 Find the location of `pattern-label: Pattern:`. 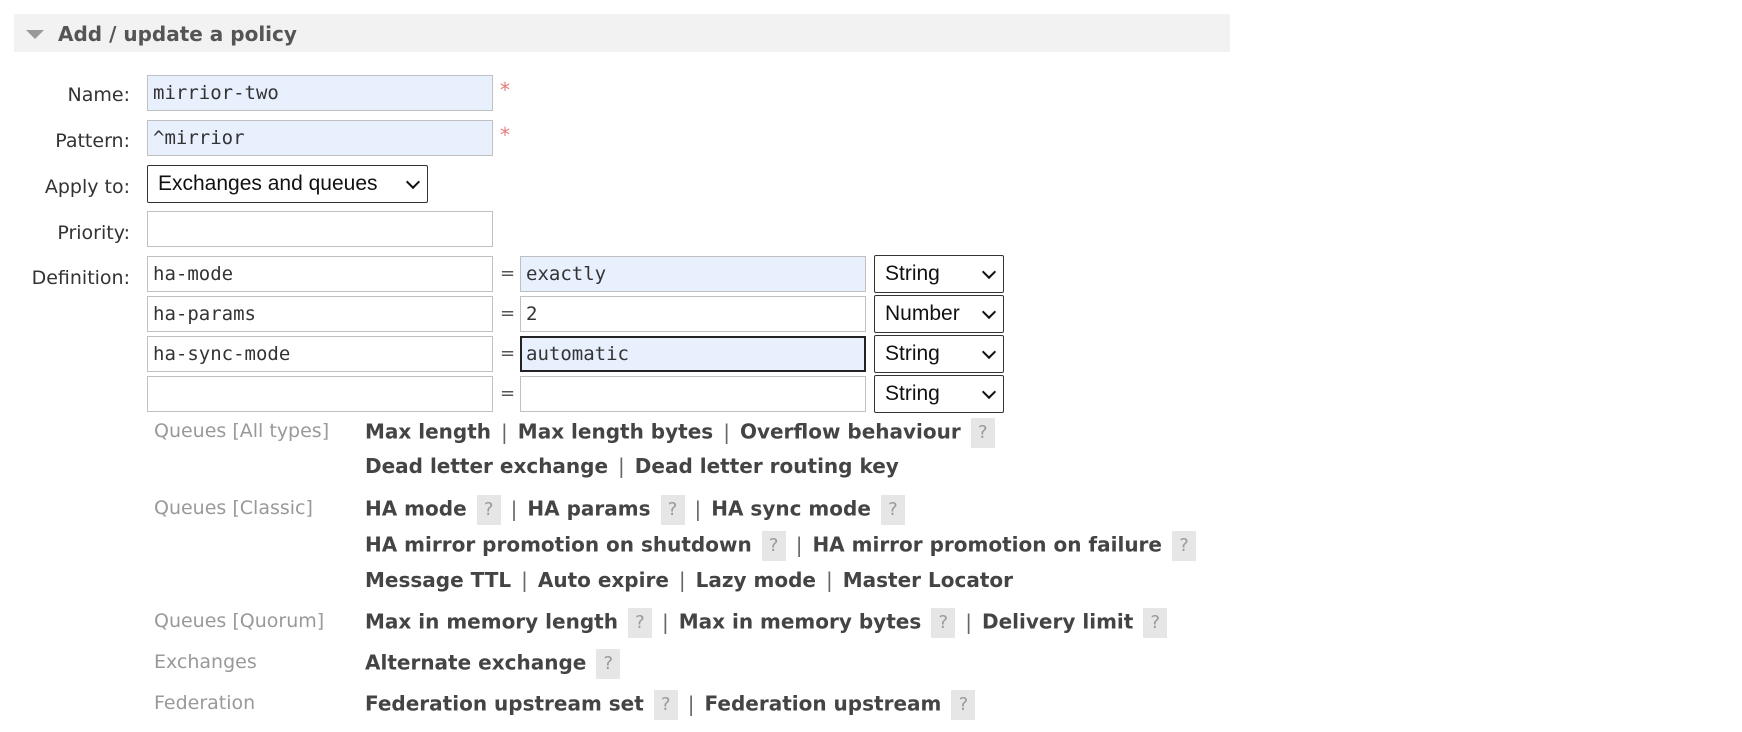

pattern-label: Pattern: is located at coordinates (92, 141).